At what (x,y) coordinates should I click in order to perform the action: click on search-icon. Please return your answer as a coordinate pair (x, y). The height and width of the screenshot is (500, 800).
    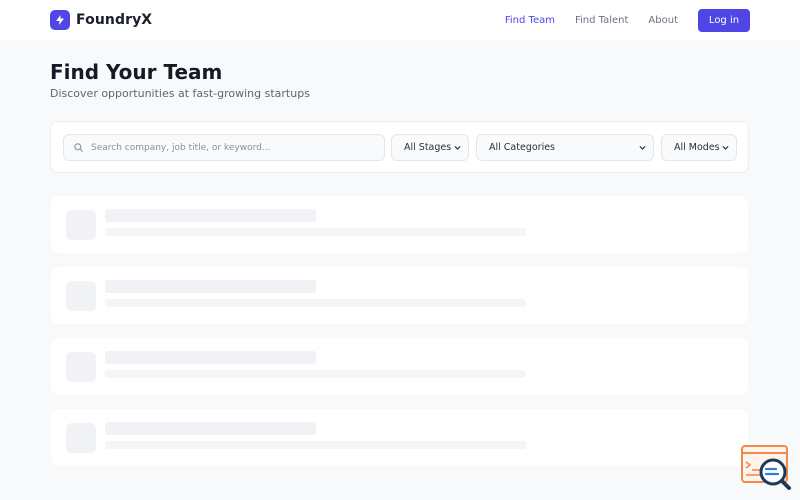
    Looking at the image, I should click on (79, 148).